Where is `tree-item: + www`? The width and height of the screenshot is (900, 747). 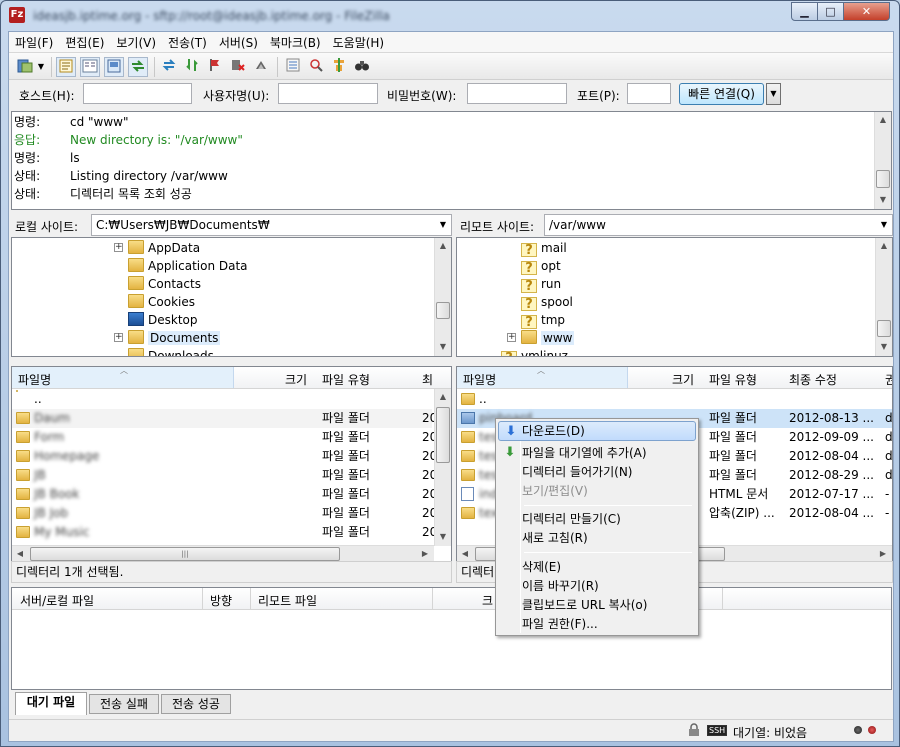
tree-item: + www is located at coordinates (541, 338).